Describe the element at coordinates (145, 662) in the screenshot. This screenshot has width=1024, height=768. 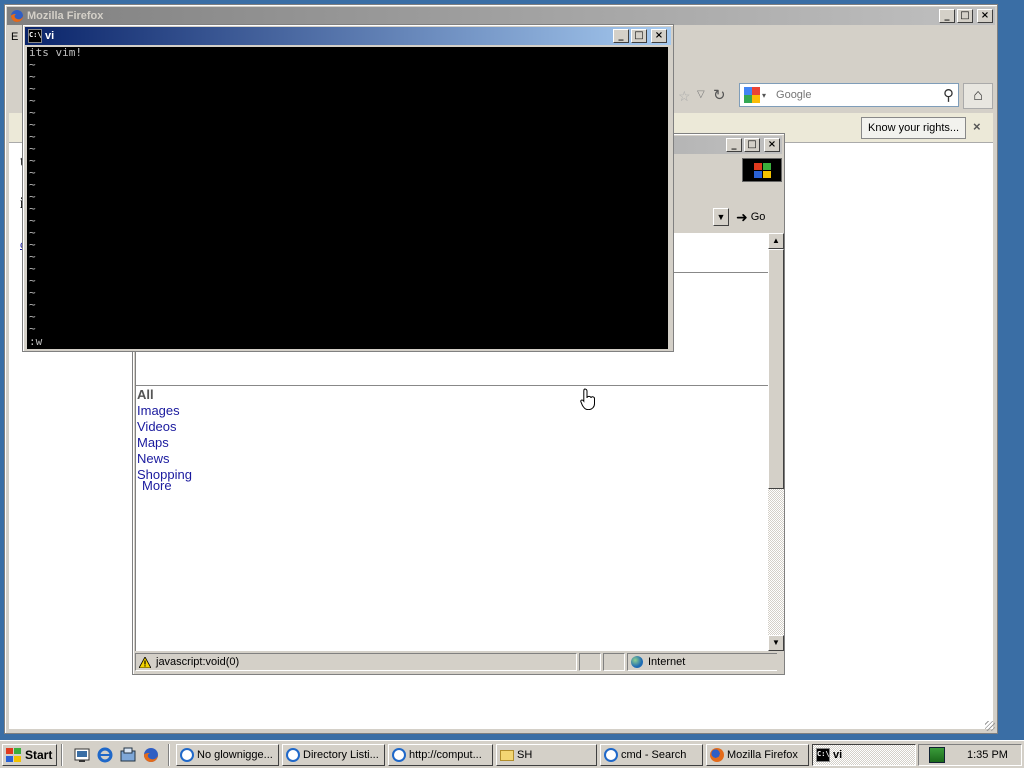
I see `warning-icon` at that location.